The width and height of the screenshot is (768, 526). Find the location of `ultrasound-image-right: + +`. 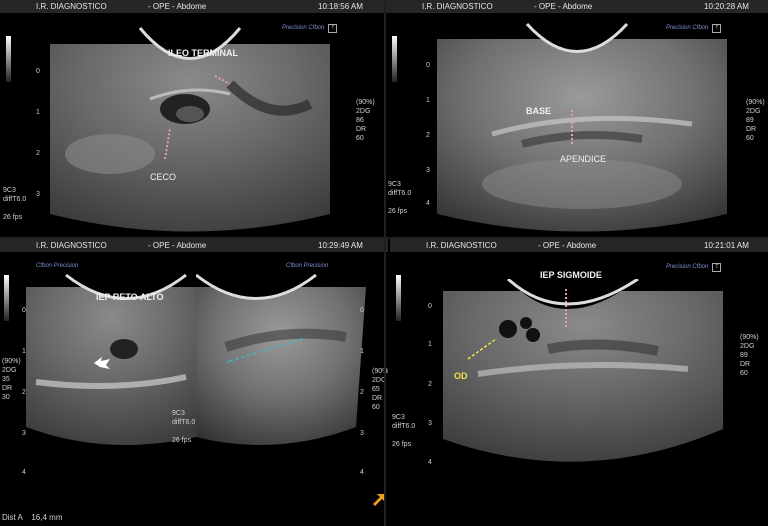

ultrasound-image-right: + + is located at coordinates (281, 356).